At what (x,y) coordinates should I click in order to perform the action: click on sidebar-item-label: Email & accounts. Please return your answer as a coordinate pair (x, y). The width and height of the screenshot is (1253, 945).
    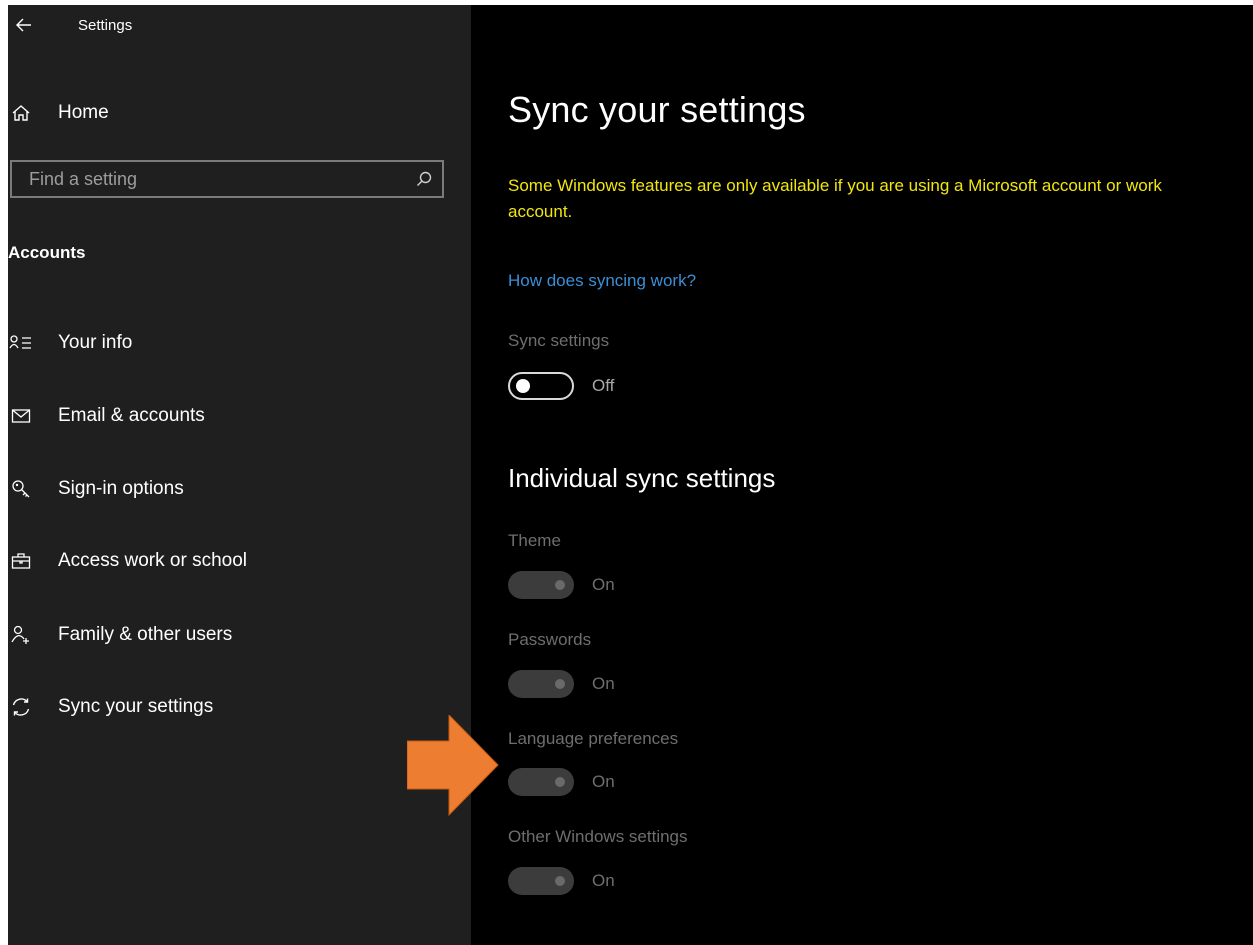
    Looking at the image, I should click on (131, 415).